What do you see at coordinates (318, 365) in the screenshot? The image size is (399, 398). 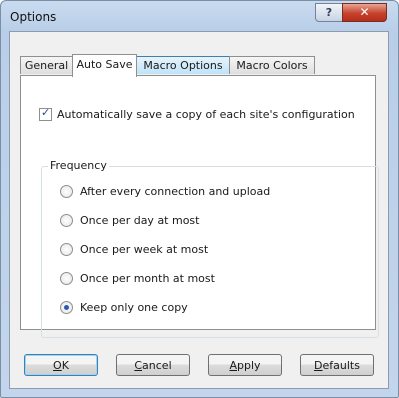 I see `defaults-access-key: D` at bounding box center [318, 365].